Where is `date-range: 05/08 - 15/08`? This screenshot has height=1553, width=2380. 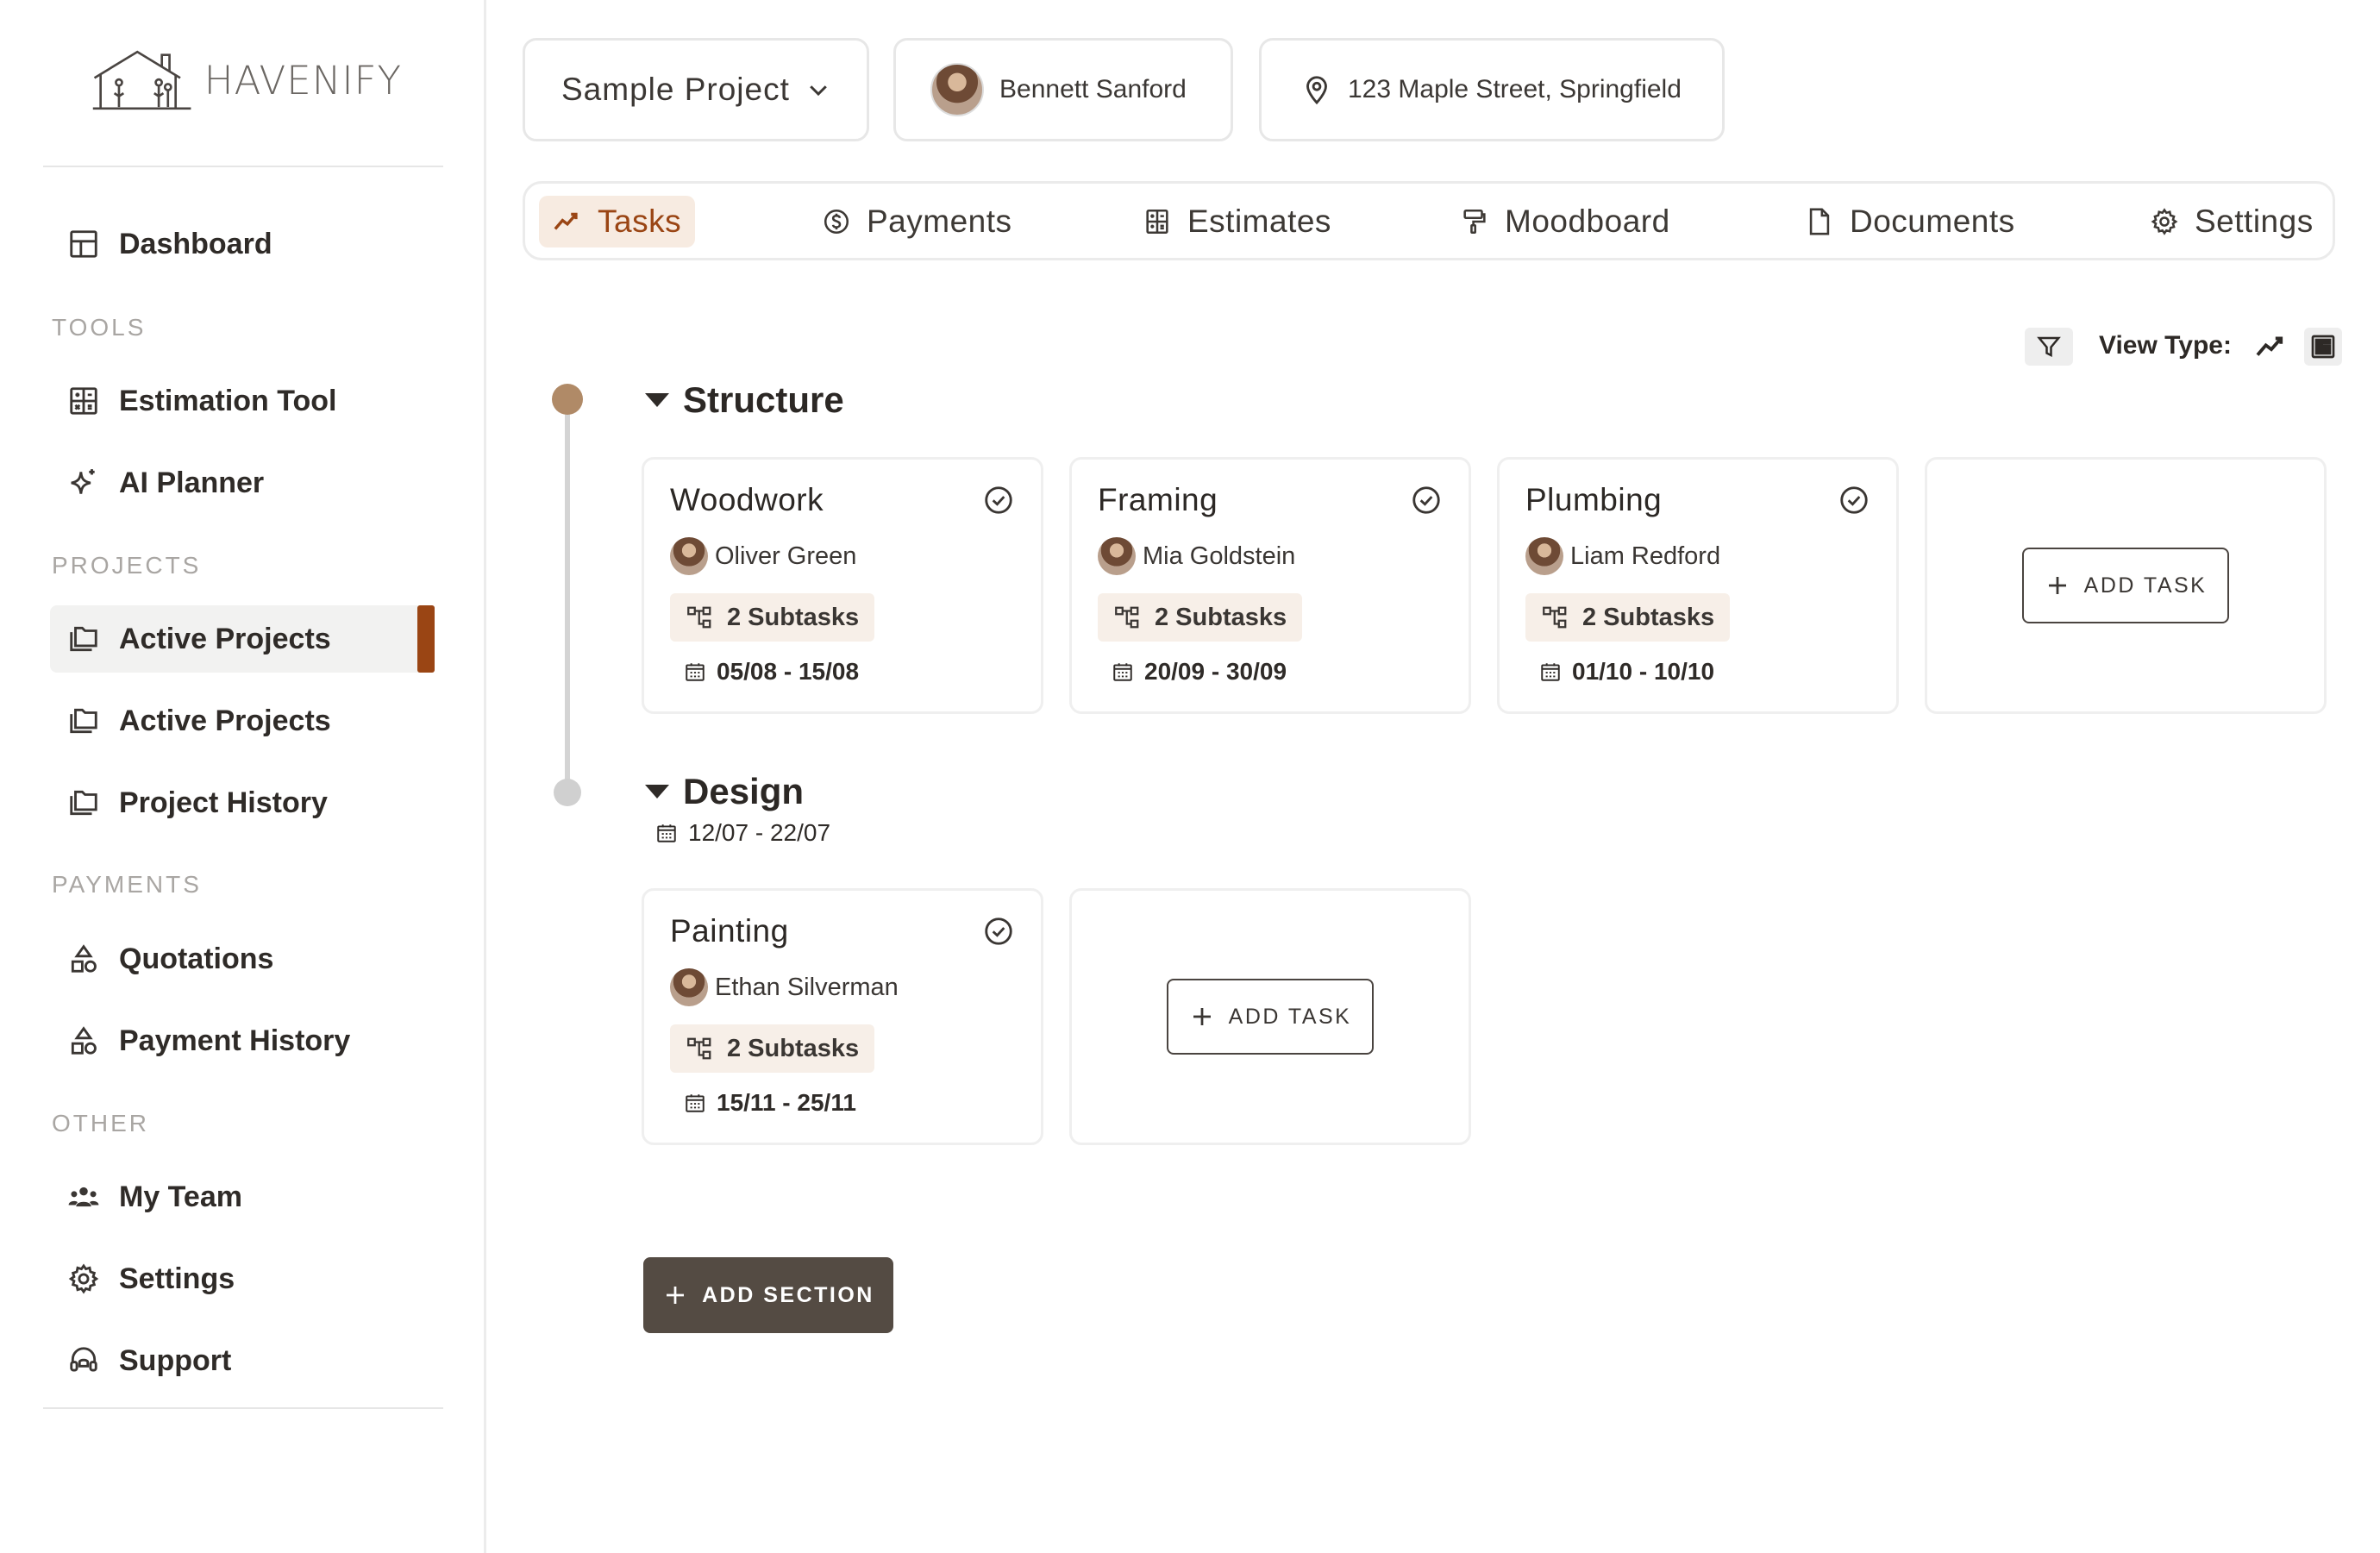 date-range: 05/08 - 15/08 is located at coordinates (789, 672).